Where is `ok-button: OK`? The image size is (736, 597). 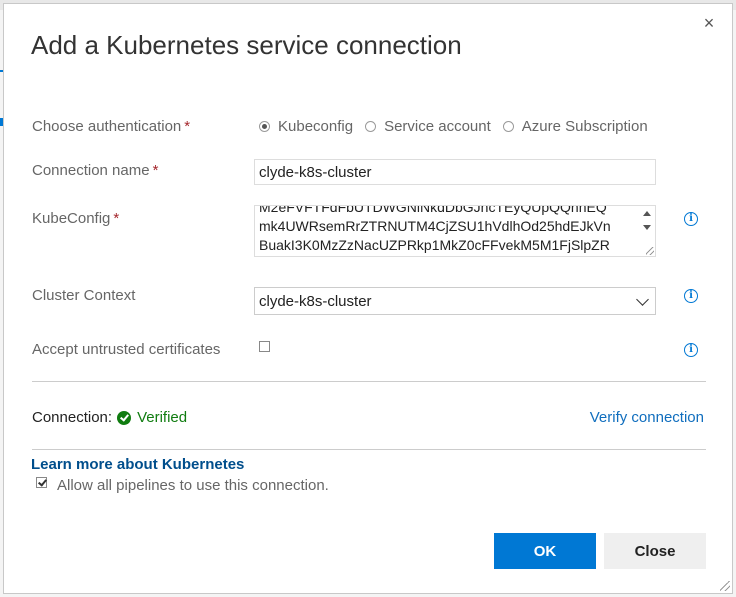
ok-button: OK is located at coordinates (545, 551).